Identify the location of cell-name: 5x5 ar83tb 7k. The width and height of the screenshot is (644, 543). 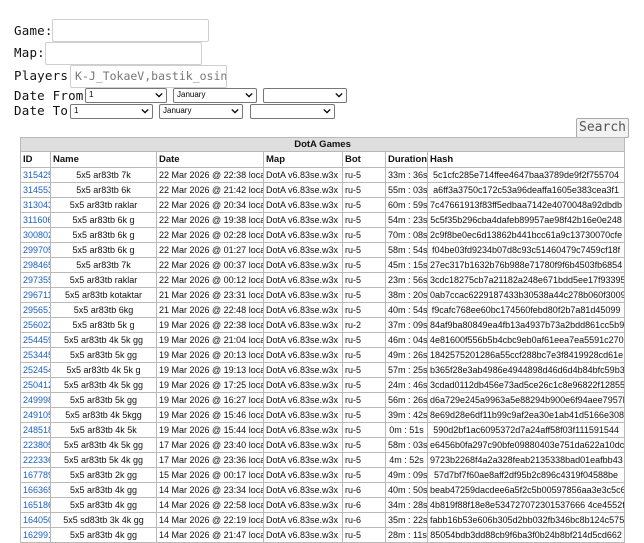
(103, 175).